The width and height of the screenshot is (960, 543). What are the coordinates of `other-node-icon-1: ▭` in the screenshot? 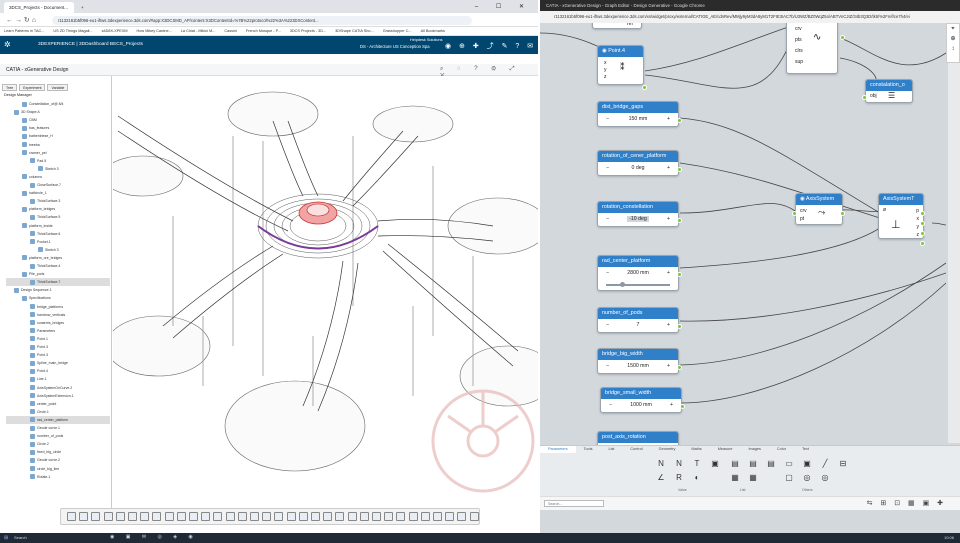 It's located at (789, 463).